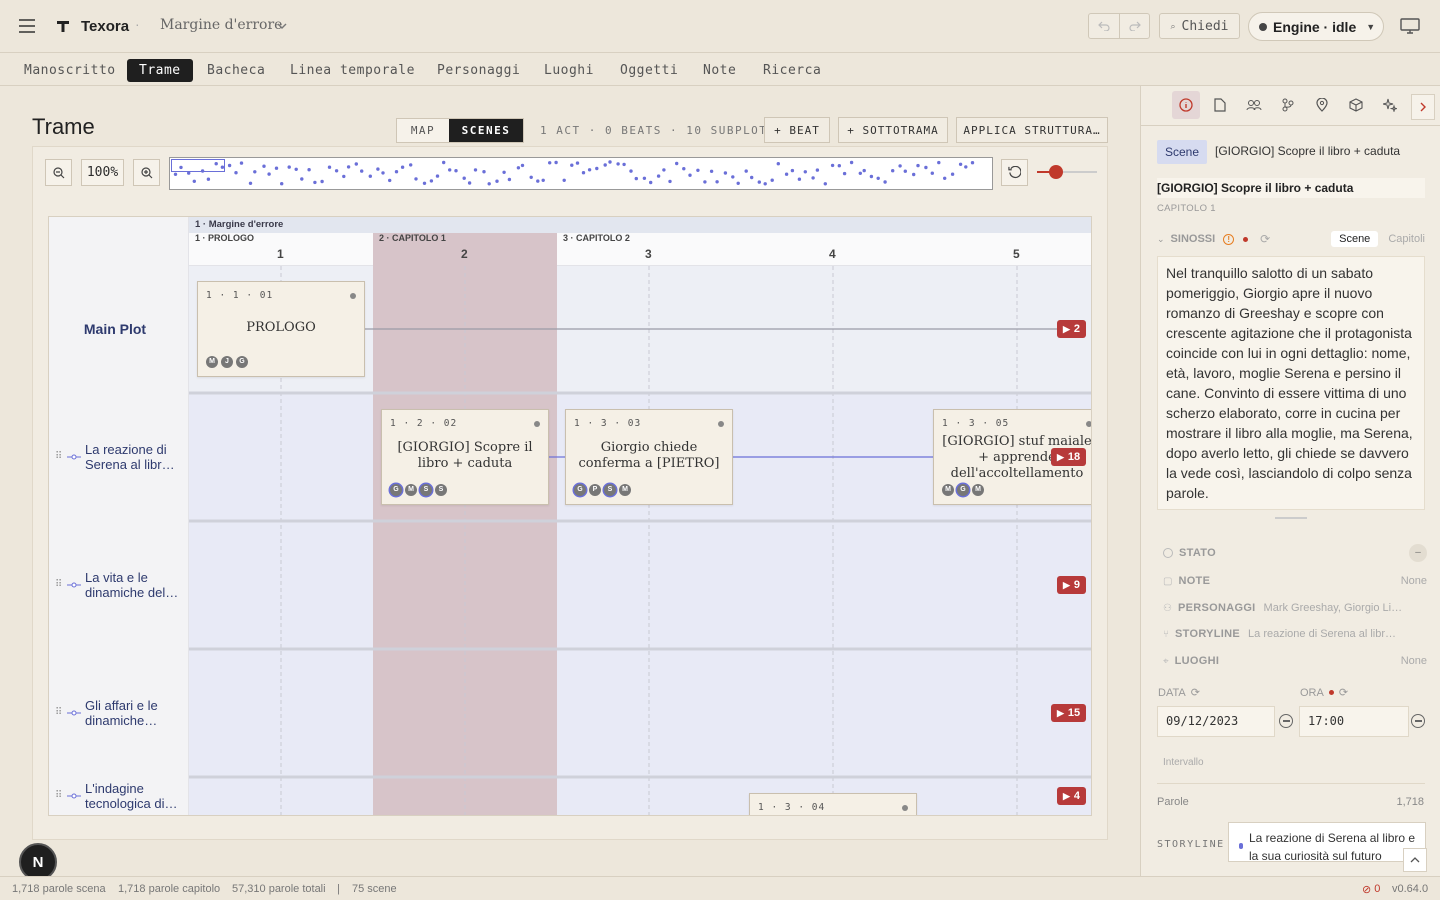  What do you see at coordinates (1072, 796) in the screenshot?
I see `scene-count-badge: ▶ 4` at bounding box center [1072, 796].